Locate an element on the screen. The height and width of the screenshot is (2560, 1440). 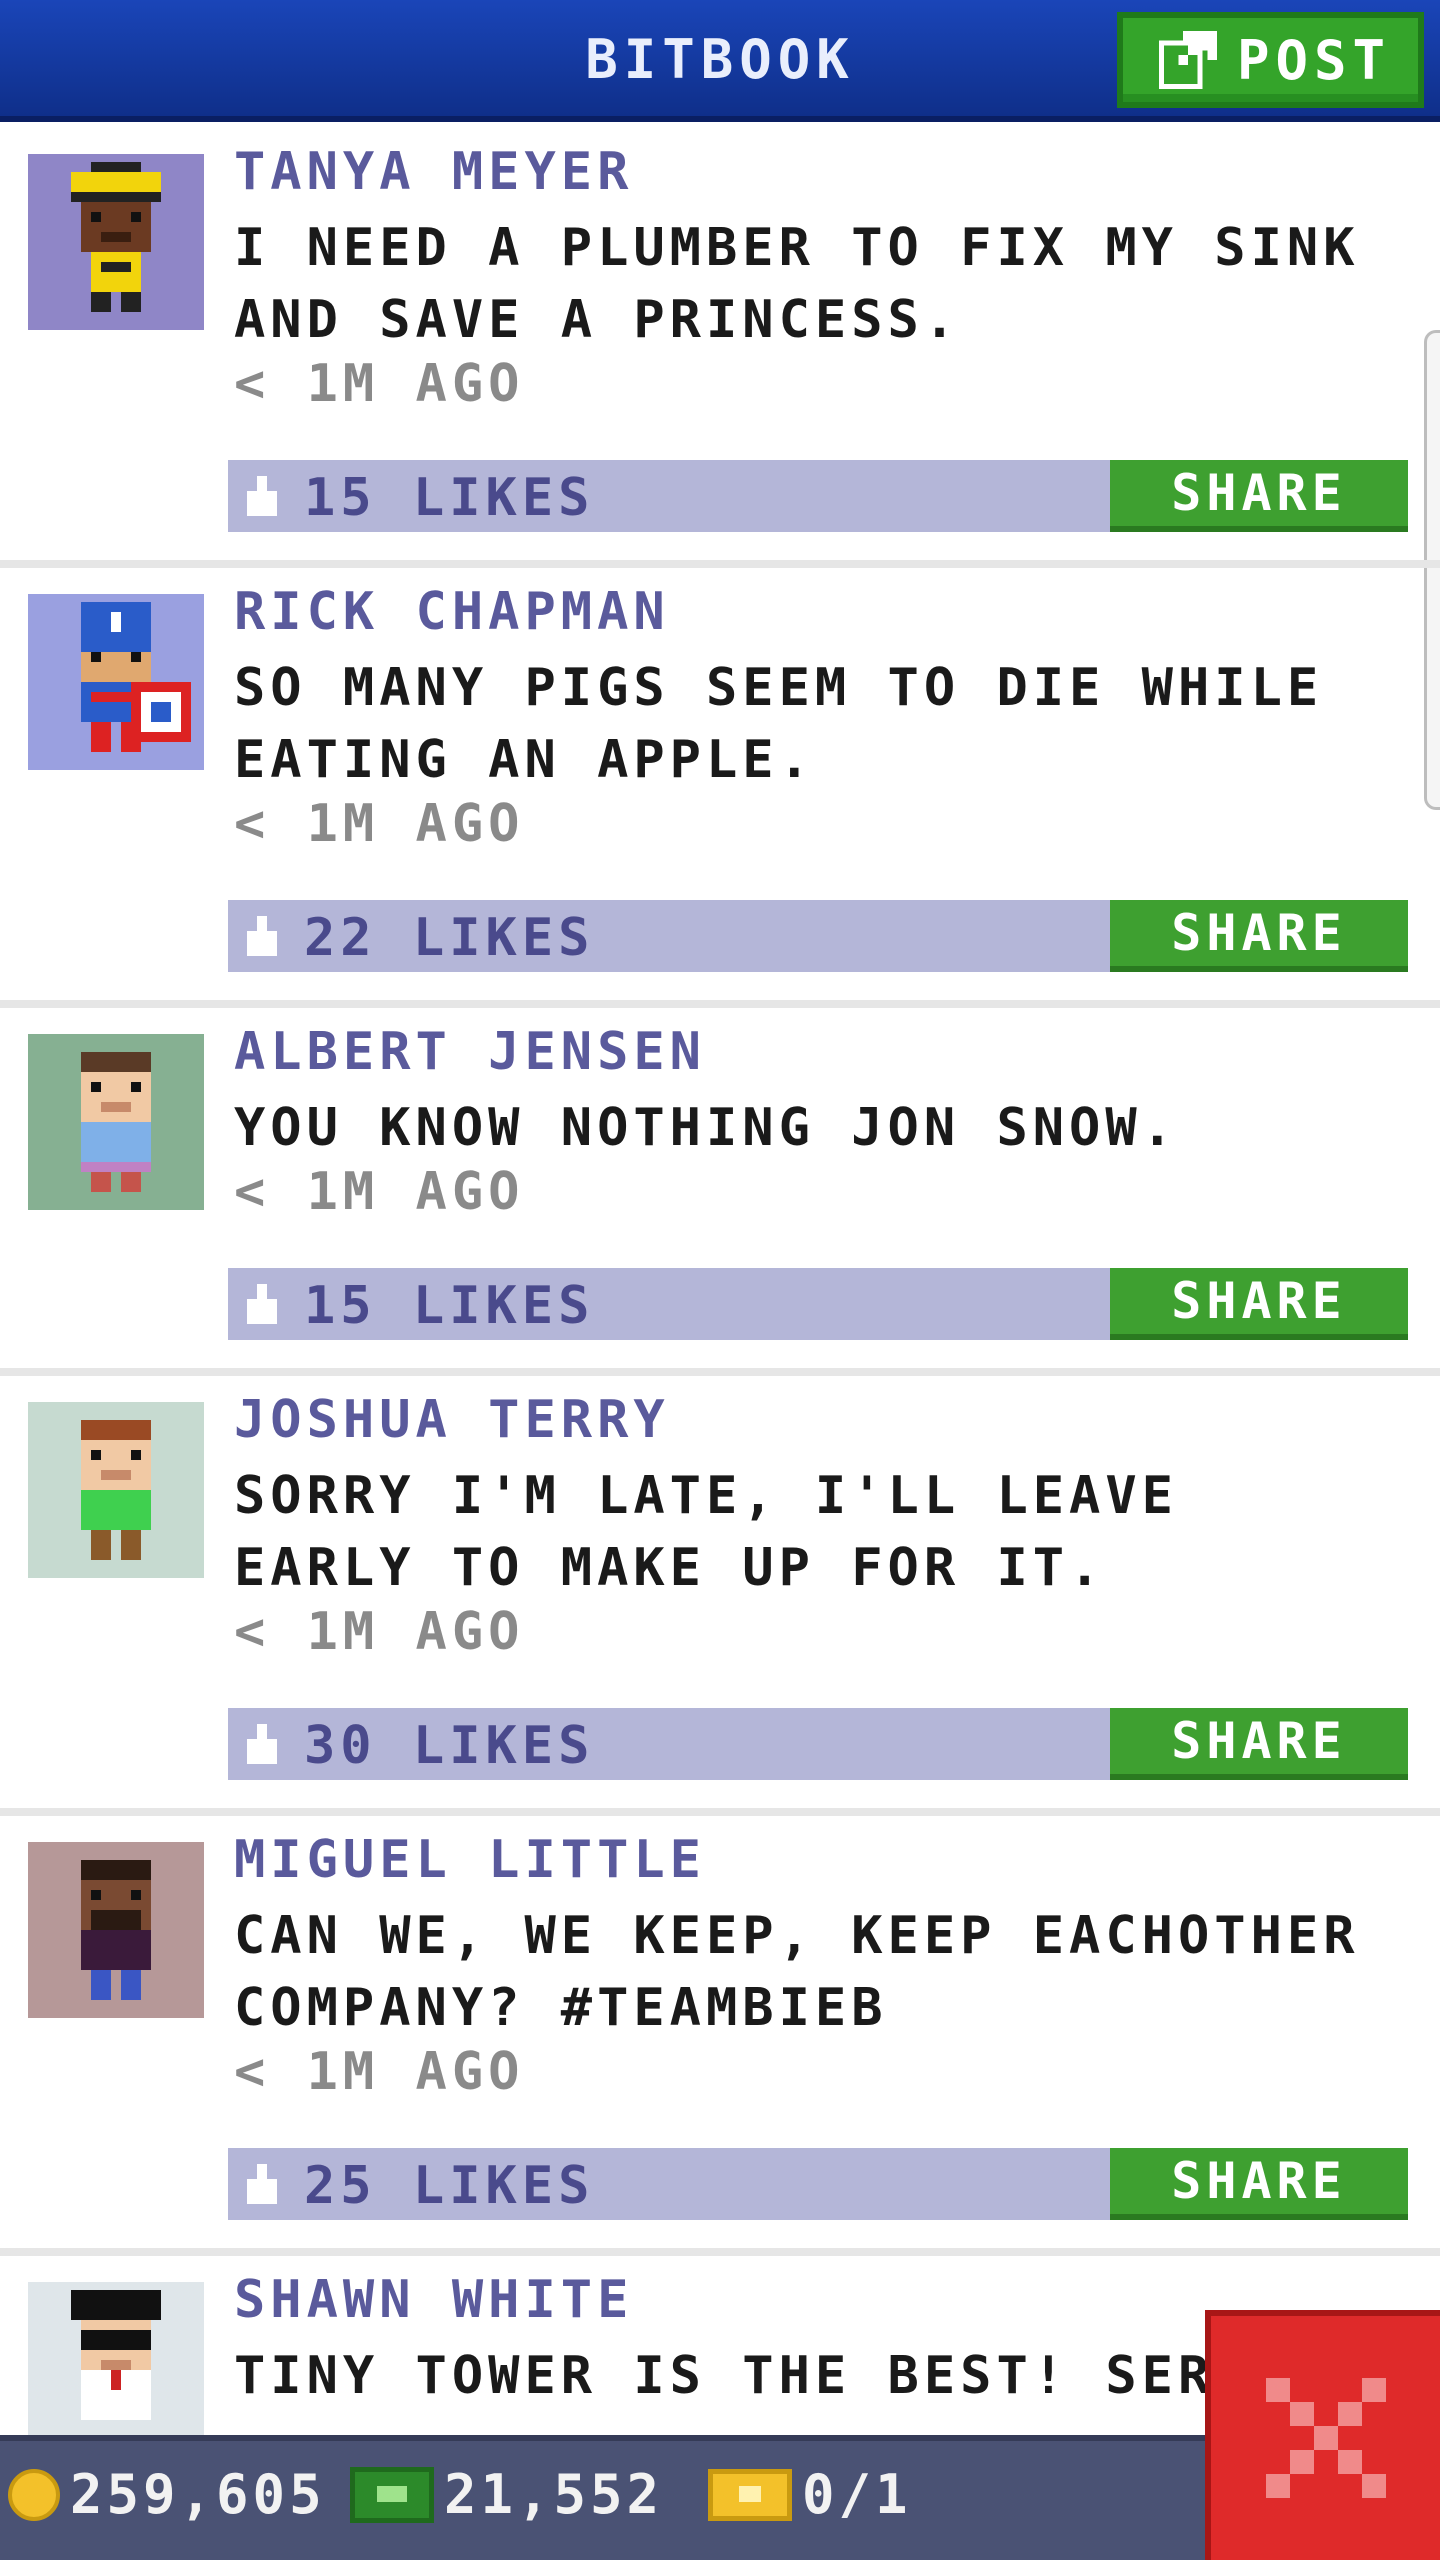
close-button is located at coordinates (1322, 2435).